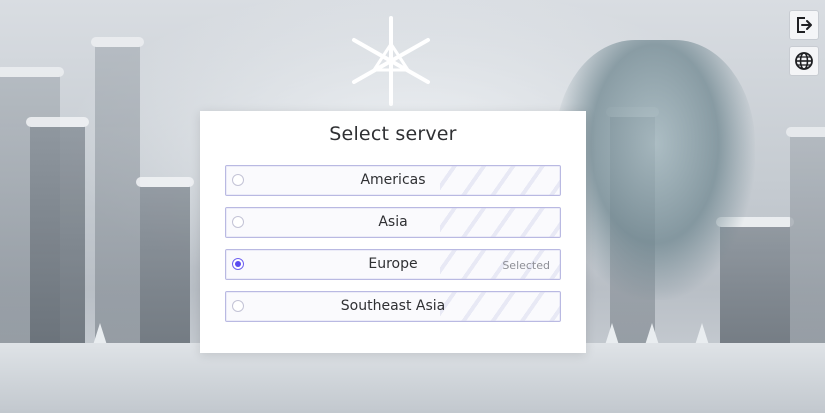  I want to click on server-option-americas: Americas, so click(393, 180).